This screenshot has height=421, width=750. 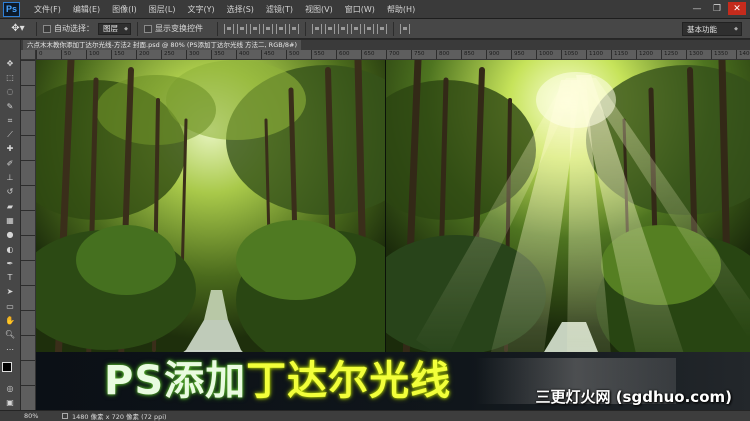 I want to click on auto-select-dropdown: 图层, so click(x=114, y=28).